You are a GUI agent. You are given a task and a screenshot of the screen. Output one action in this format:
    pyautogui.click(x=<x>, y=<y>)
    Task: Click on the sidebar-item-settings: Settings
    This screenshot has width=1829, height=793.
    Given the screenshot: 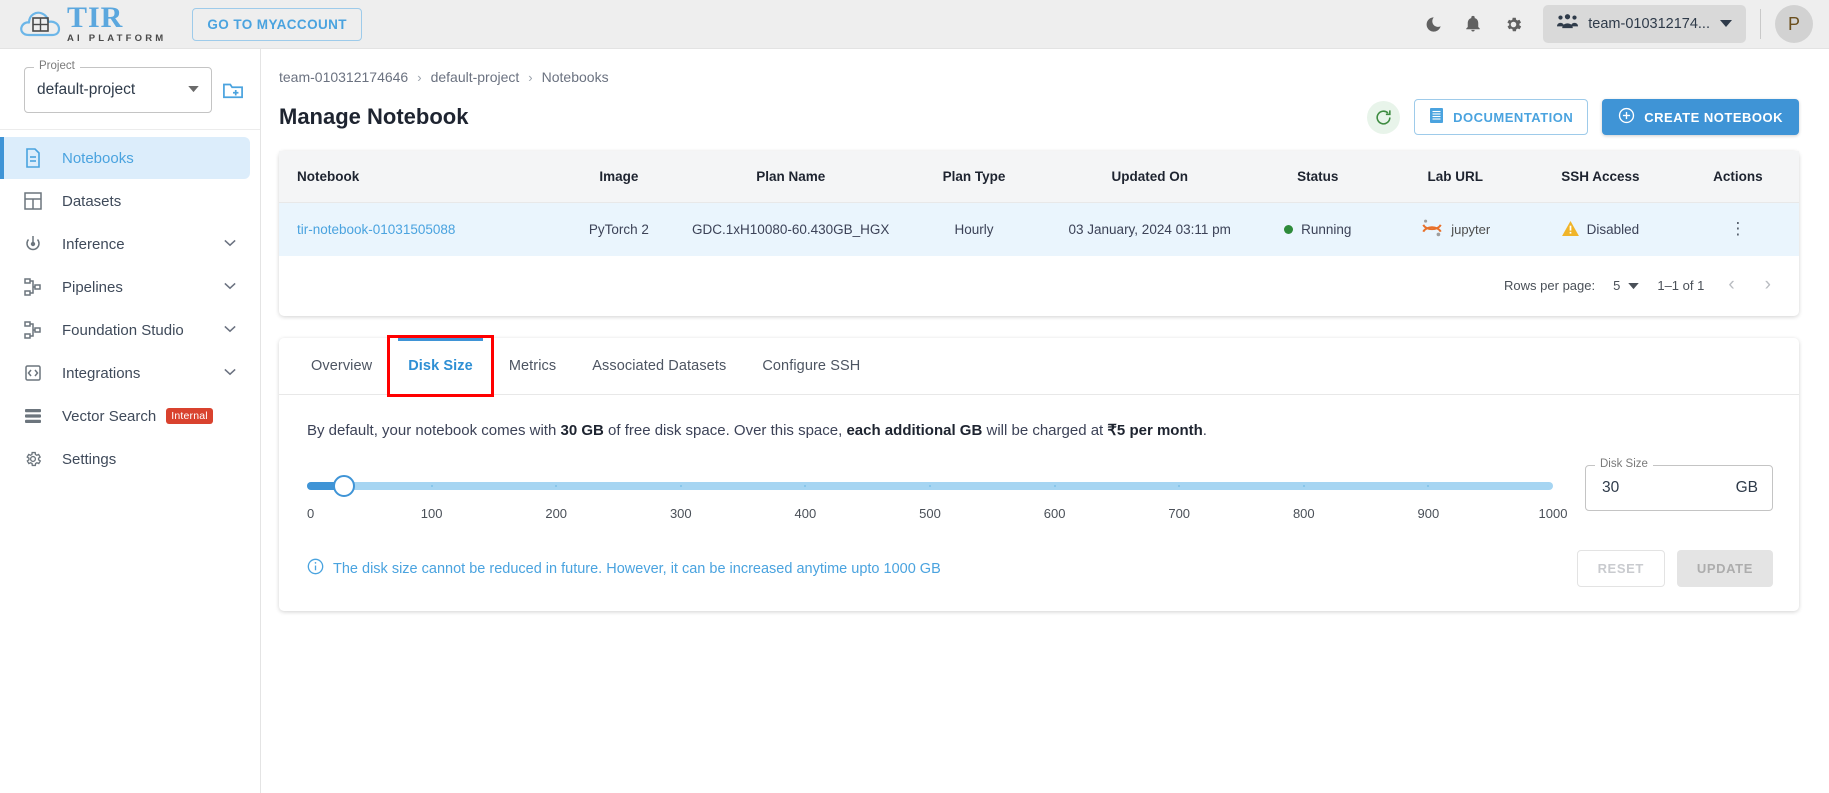 What is the action you would take?
    pyautogui.click(x=125, y=459)
    